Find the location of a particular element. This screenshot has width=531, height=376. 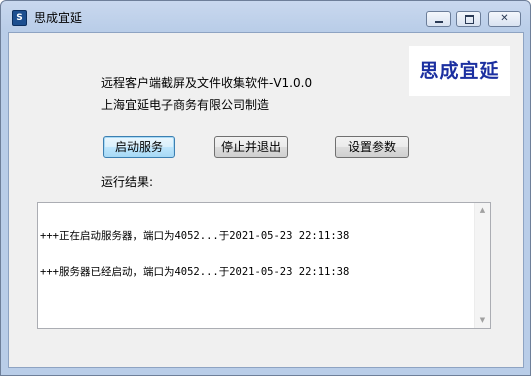

minimize-icon is located at coordinates (438, 19).